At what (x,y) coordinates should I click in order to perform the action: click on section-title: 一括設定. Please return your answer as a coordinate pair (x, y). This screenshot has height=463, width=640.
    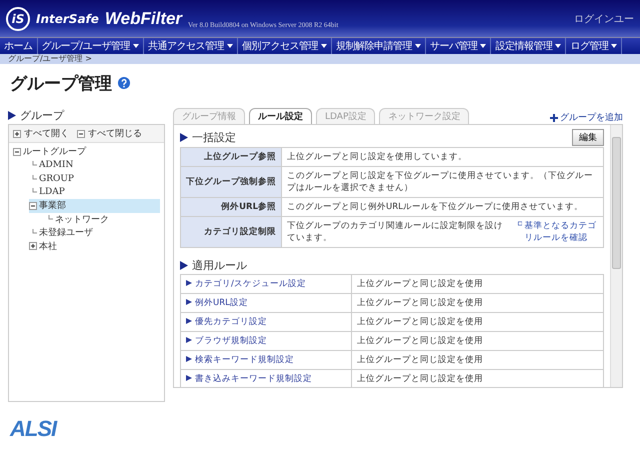
    Looking at the image, I should click on (214, 137).